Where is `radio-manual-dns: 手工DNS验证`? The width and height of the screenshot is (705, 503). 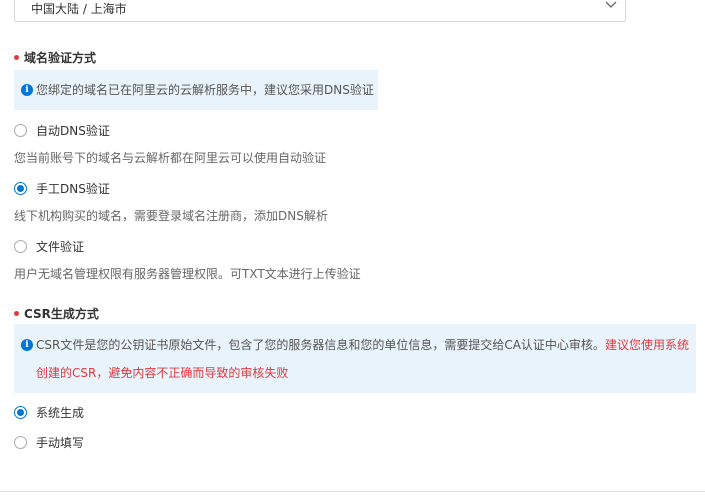 radio-manual-dns: 手工DNS验证 is located at coordinates (62, 188).